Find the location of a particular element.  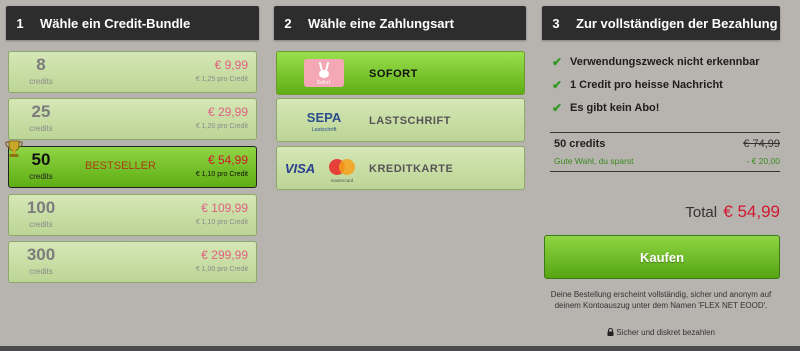

sofort-logo-text: Sofort. is located at coordinates (324, 83).